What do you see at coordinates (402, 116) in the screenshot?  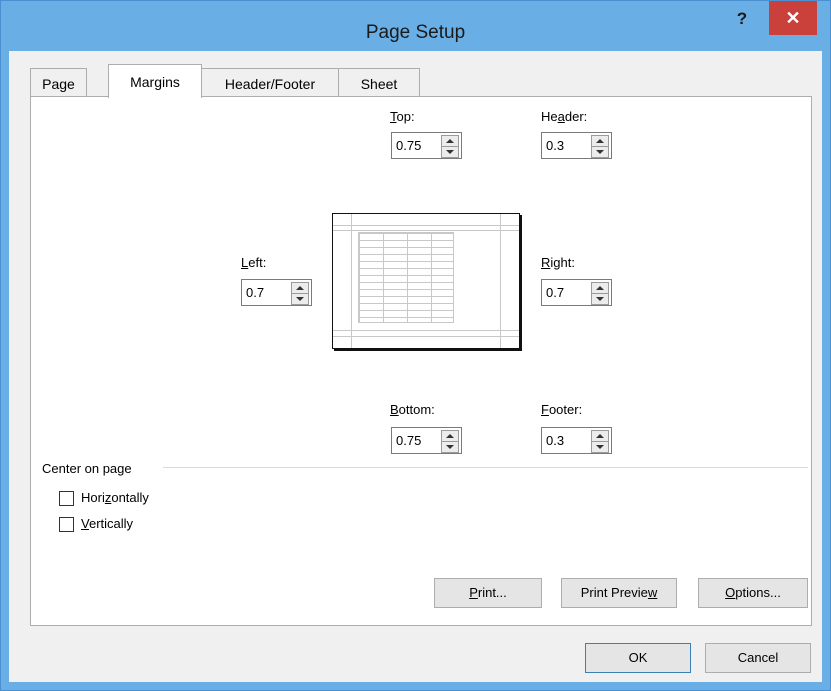 I see `top-label: Top:` at bounding box center [402, 116].